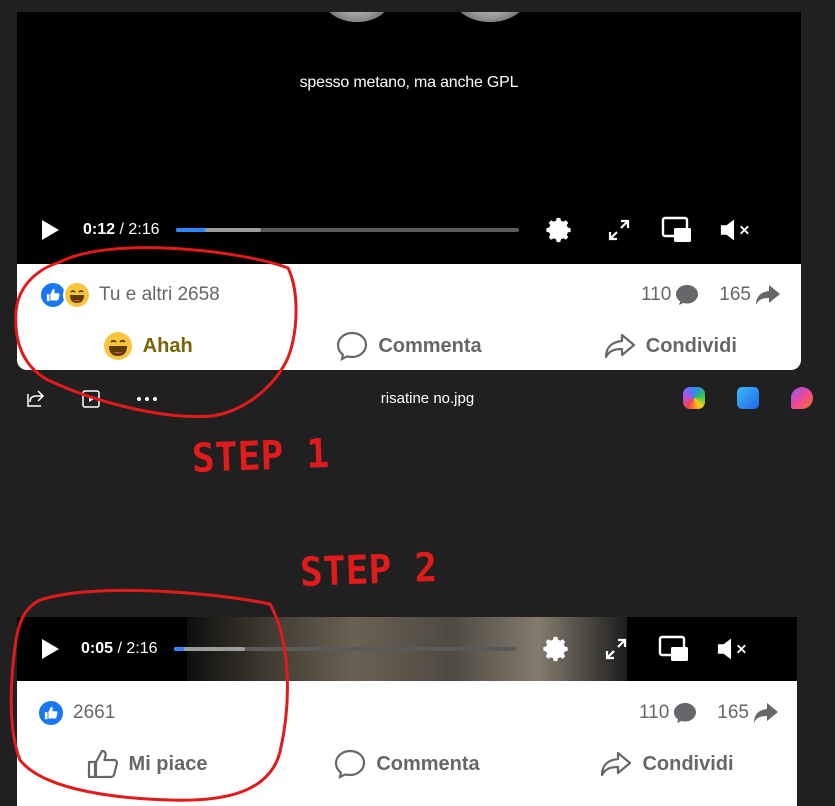 The image size is (835, 806). What do you see at coordinates (409, 295) in the screenshot?
I see `reactions-row: Tu e altri 2658 110 165` at bounding box center [409, 295].